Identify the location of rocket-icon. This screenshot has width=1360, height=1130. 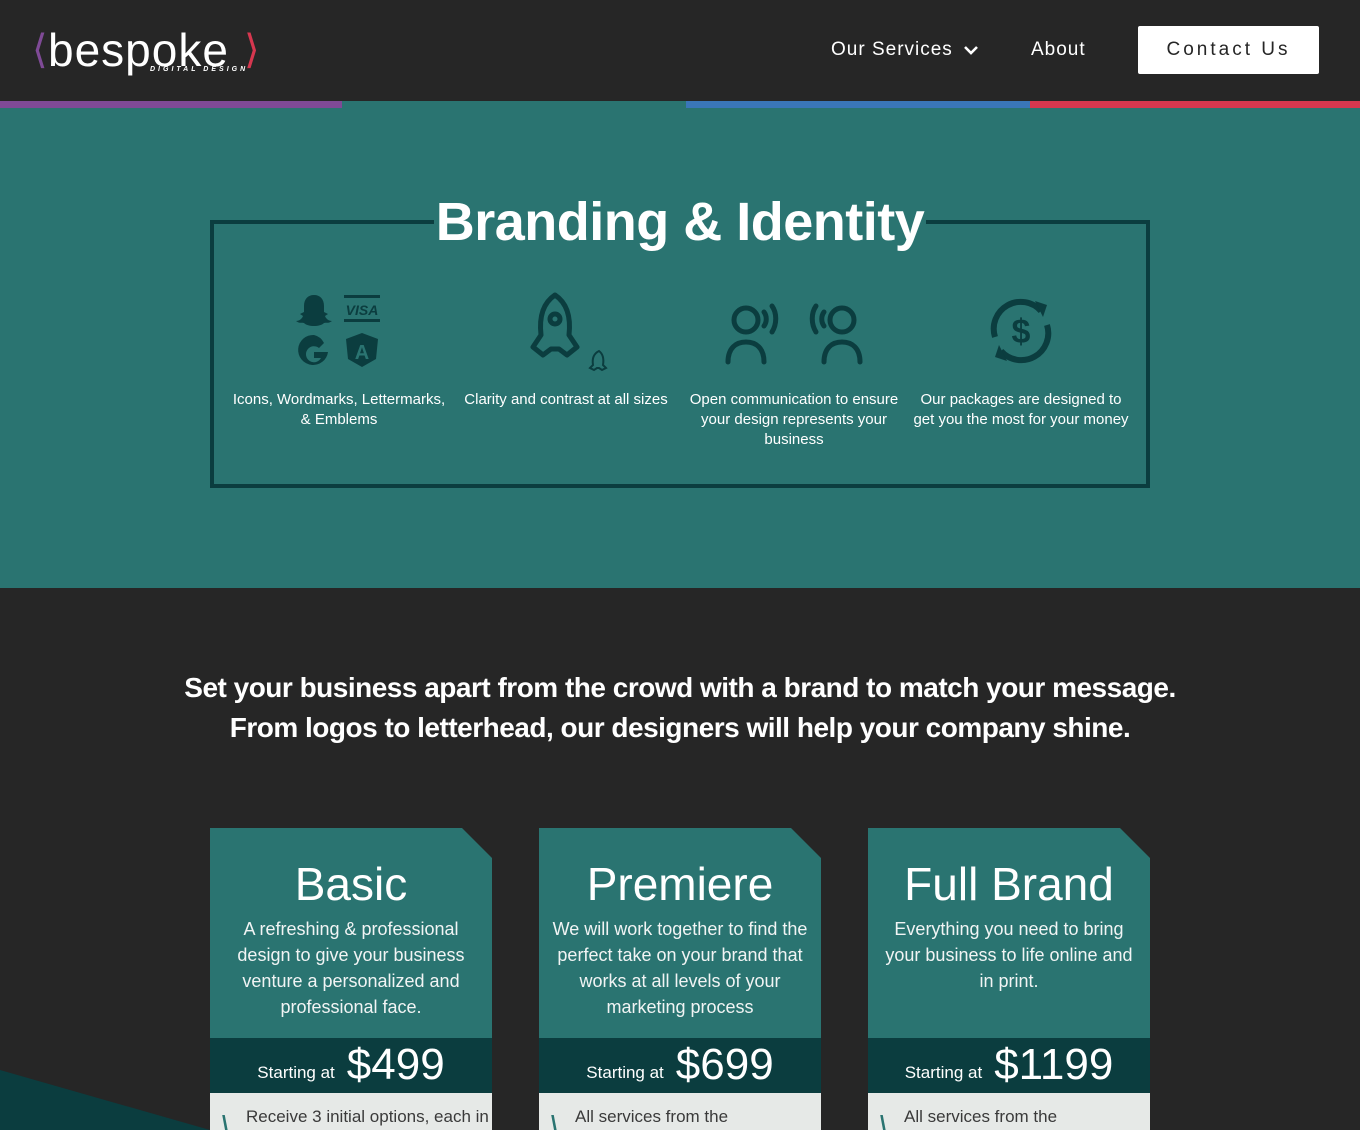
(566, 331).